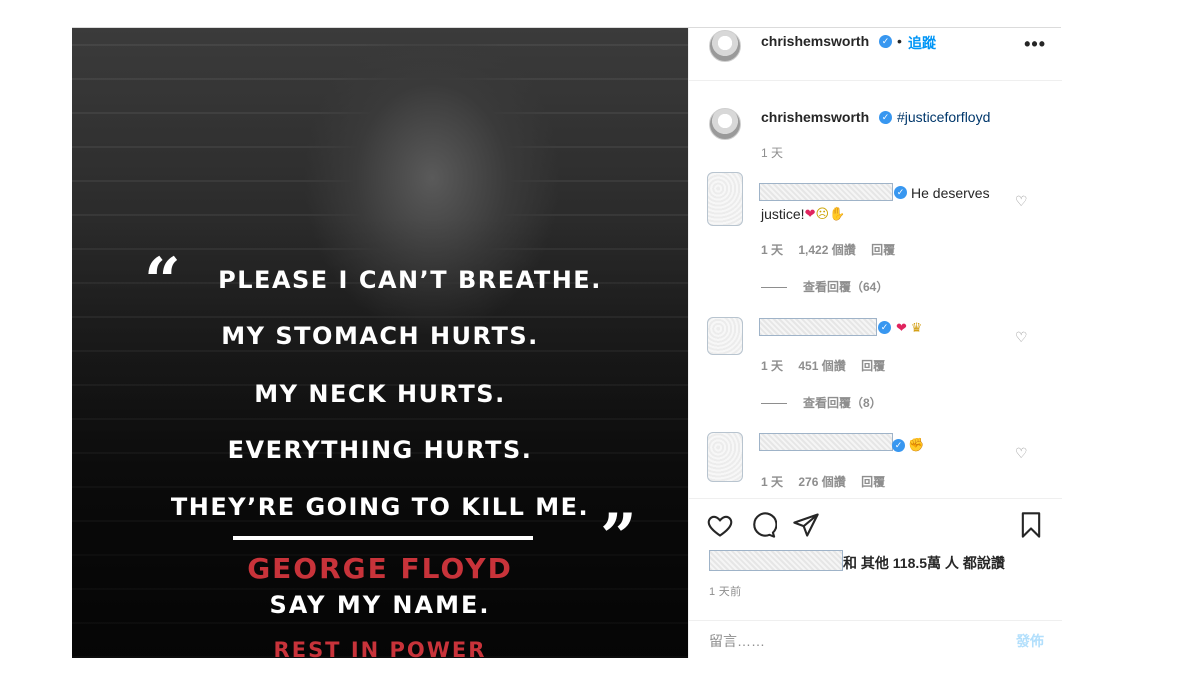  Describe the element at coordinates (824, 286) in the screenshot. I see `view-replies-button: 查看回覆（64）` at that location.